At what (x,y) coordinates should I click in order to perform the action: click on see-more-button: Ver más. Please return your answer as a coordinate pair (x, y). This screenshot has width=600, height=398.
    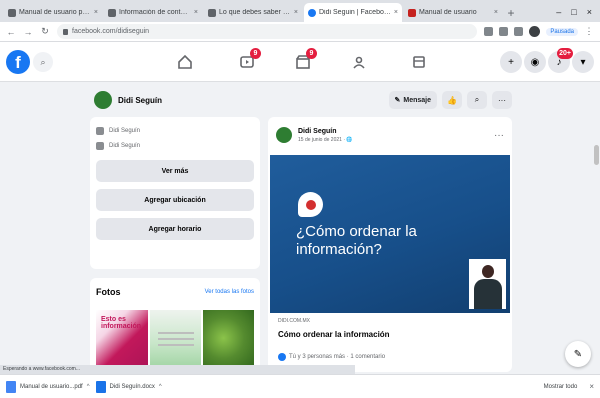
    Looking at the image, I should click on (175, 171).